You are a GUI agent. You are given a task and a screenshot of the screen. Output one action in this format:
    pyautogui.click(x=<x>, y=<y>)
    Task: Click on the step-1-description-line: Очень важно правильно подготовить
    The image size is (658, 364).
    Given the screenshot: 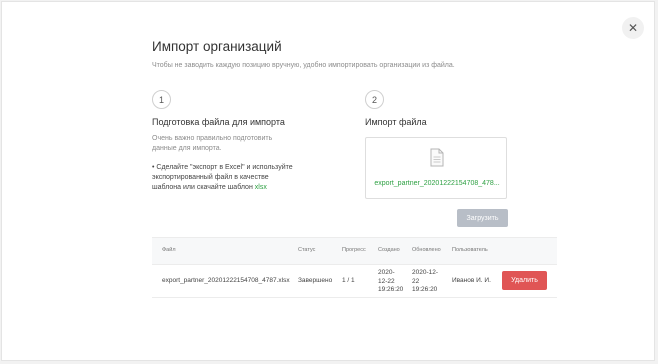 What is the action you would take?
    pyautogui.click(x=212, y=138)
    